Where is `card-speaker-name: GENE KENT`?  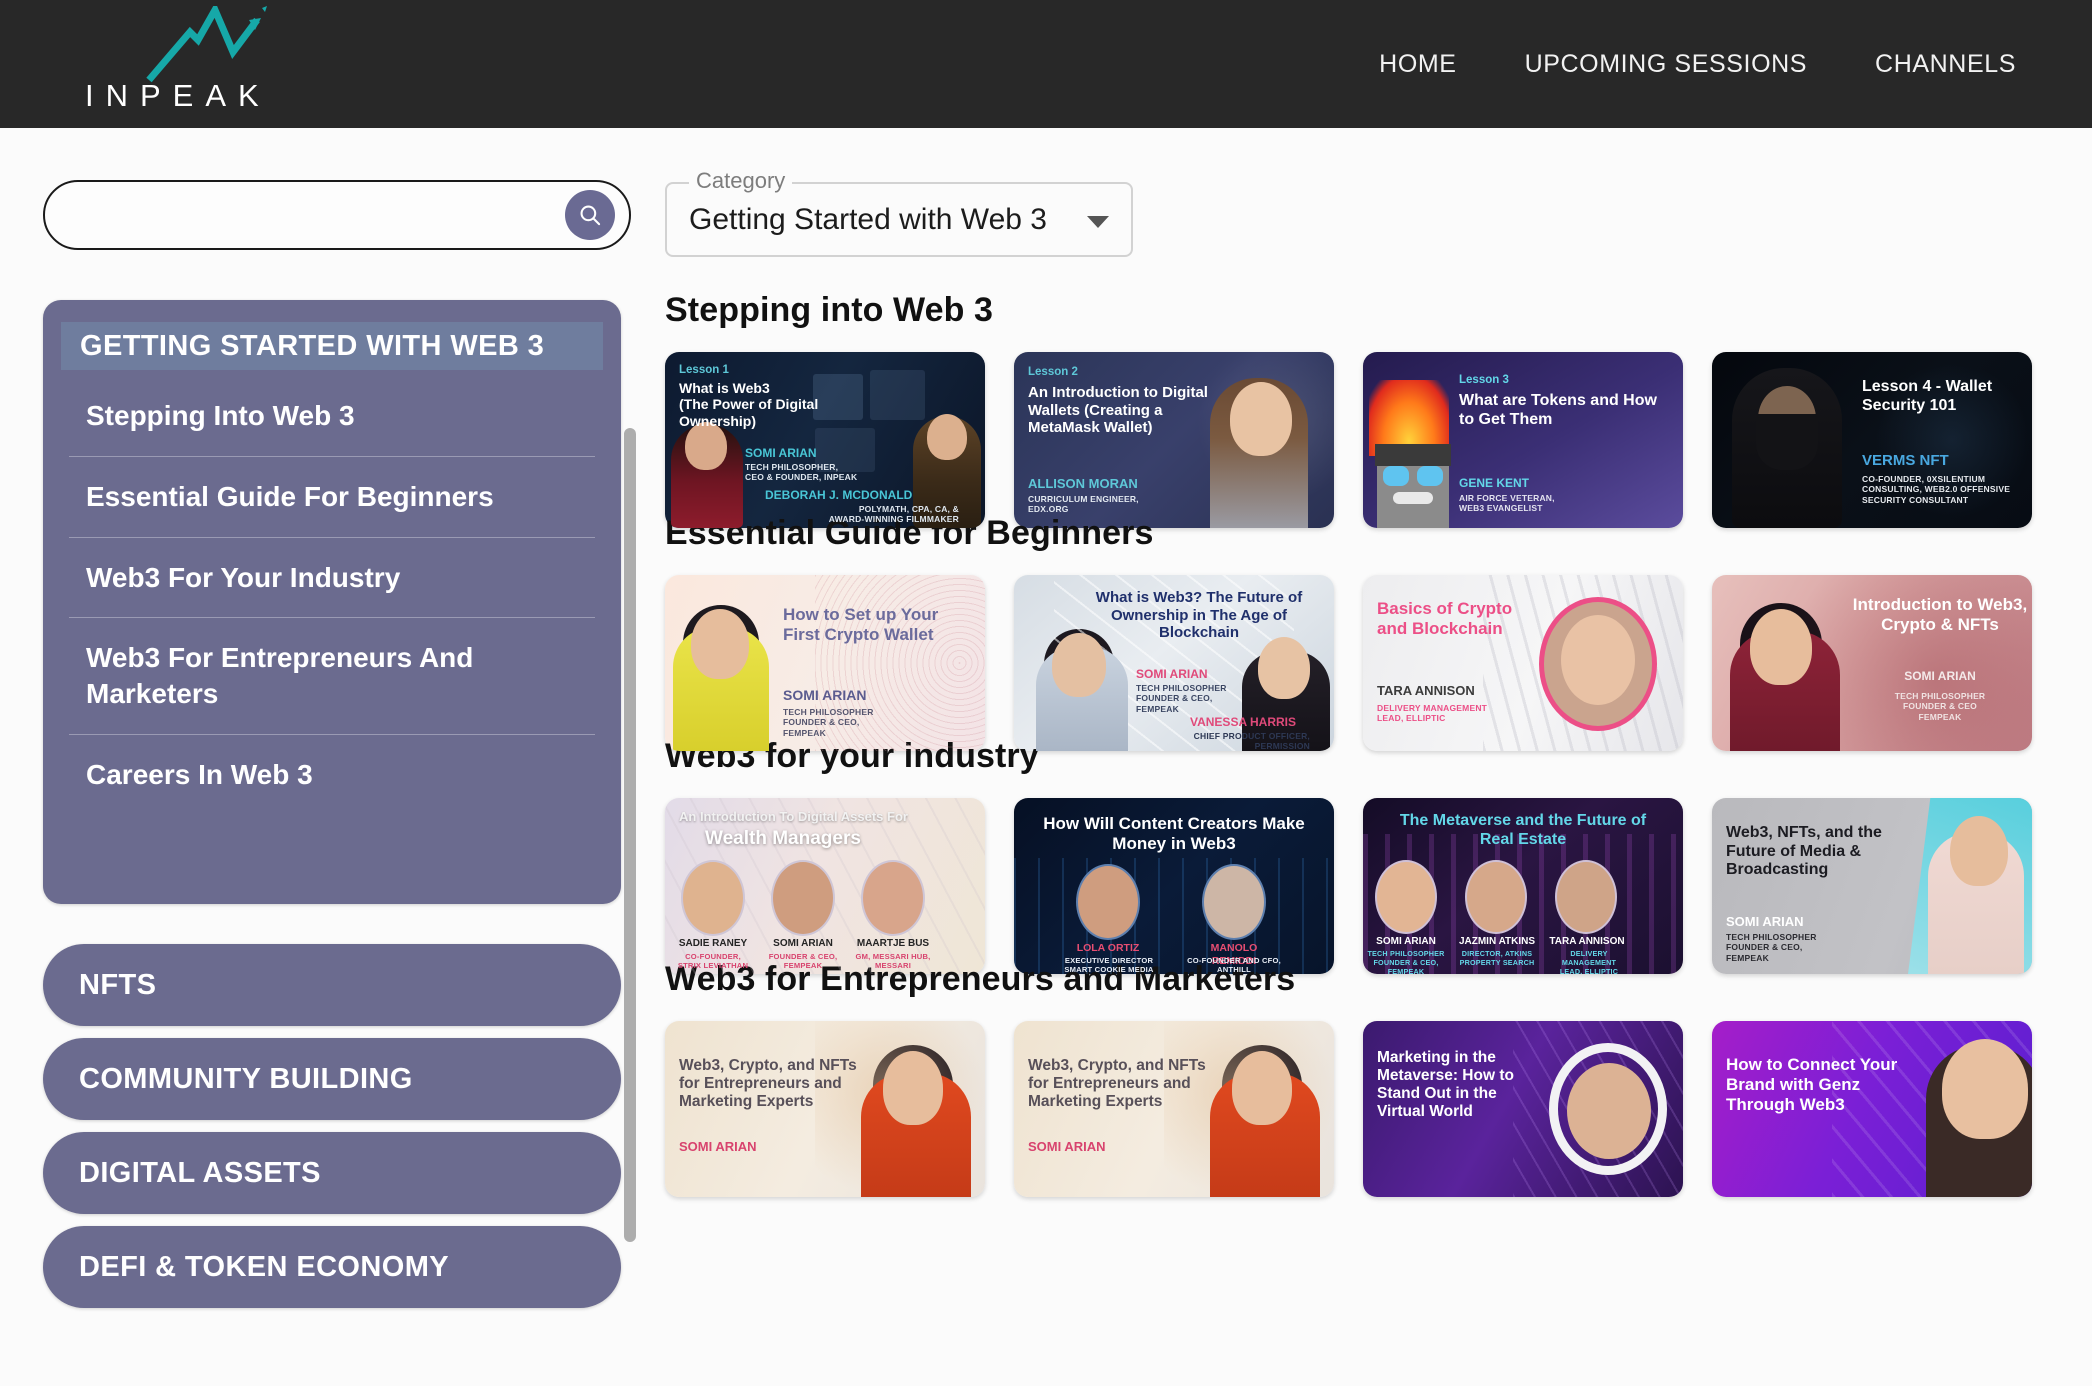
card-speaker-name: GENE KENT is located at coordinates (1494, 483).